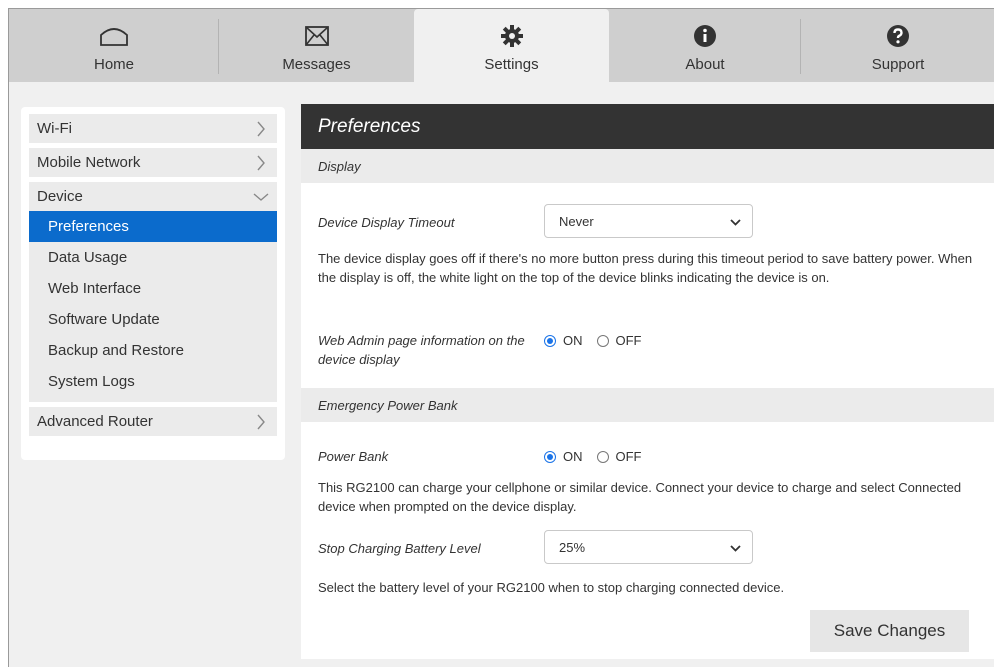  I want to click on display-timeout-value: Never, so click(576, 221).